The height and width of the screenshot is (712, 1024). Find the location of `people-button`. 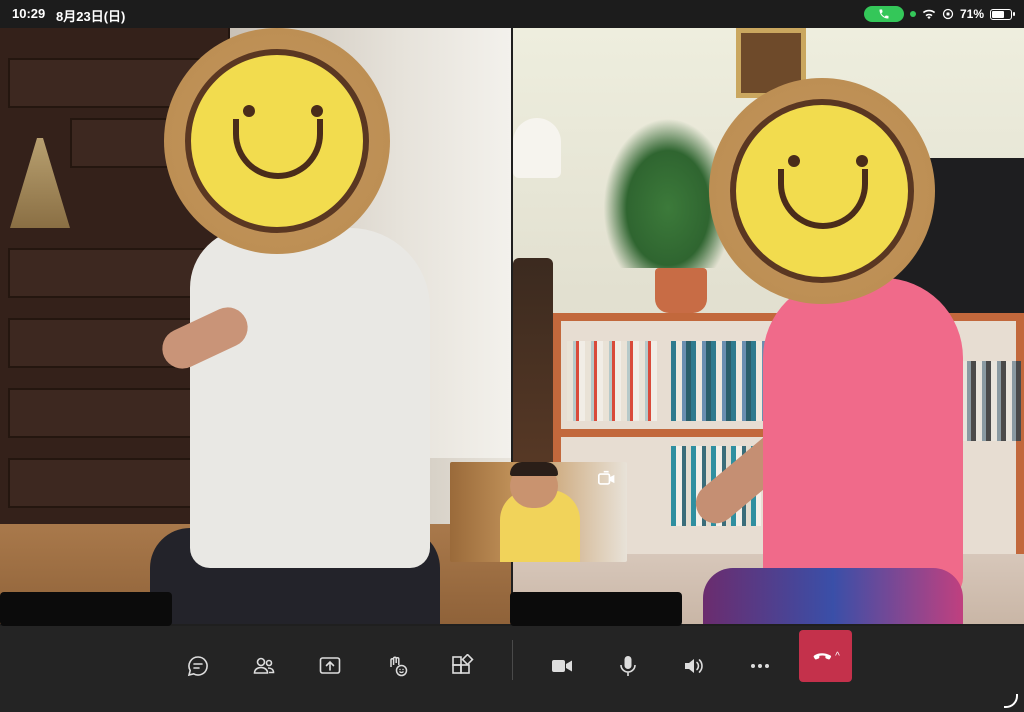

people-button is located at coordinates (264, 666).